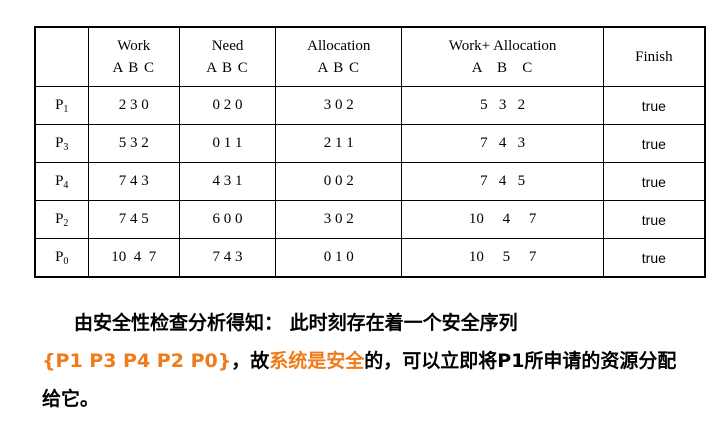 The height and width of the screenshot is (429, 706). Describe the element at coordinates (502, 219) in the screenshot. I see `sum-cell: 10 4 7` at that location.